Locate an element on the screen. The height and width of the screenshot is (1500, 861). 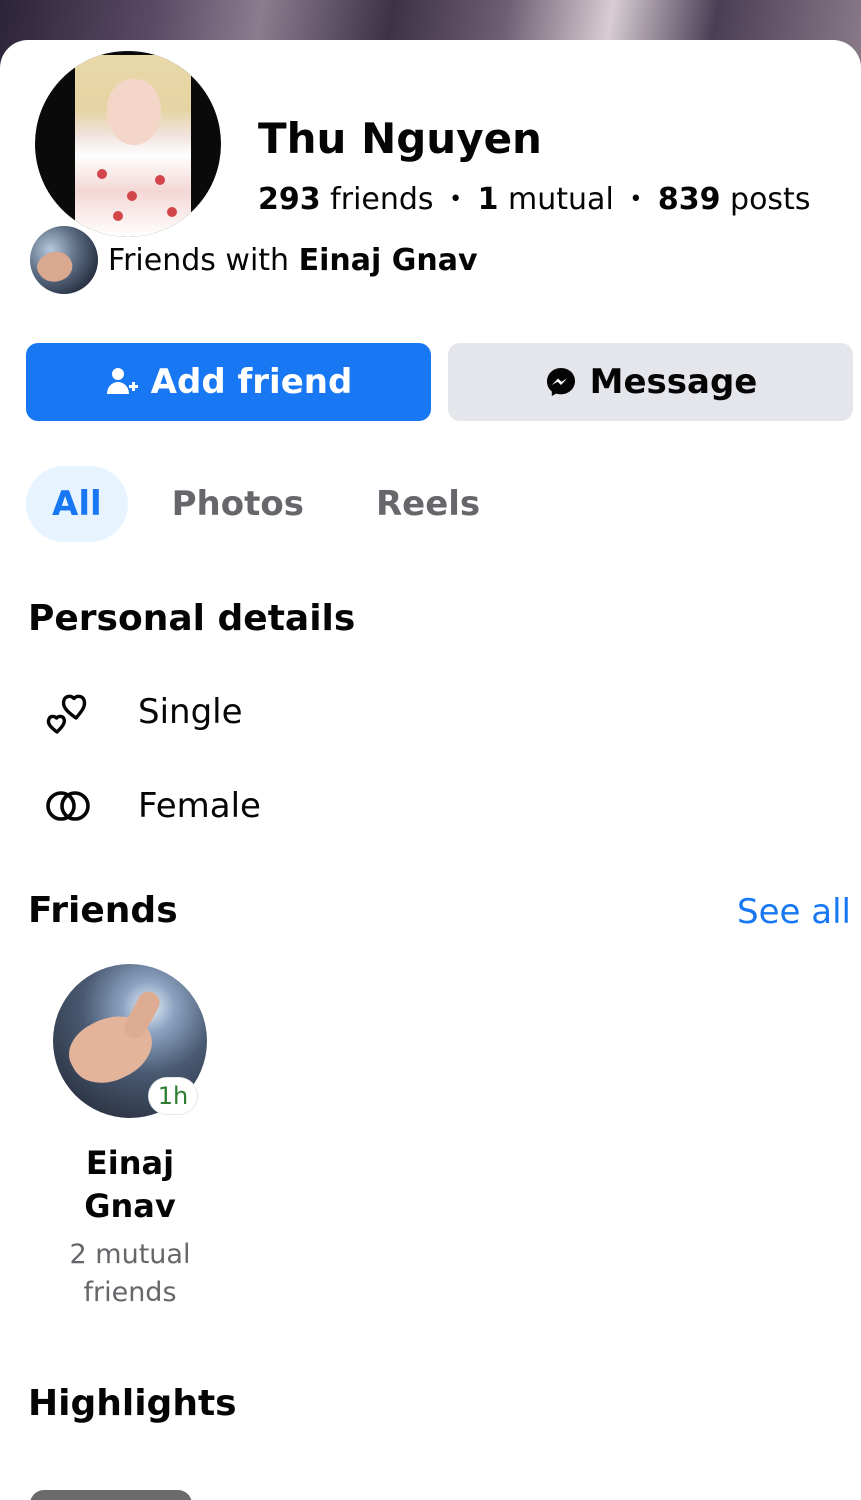
friends-section-title: Friends is located at coordinates (103, 910).